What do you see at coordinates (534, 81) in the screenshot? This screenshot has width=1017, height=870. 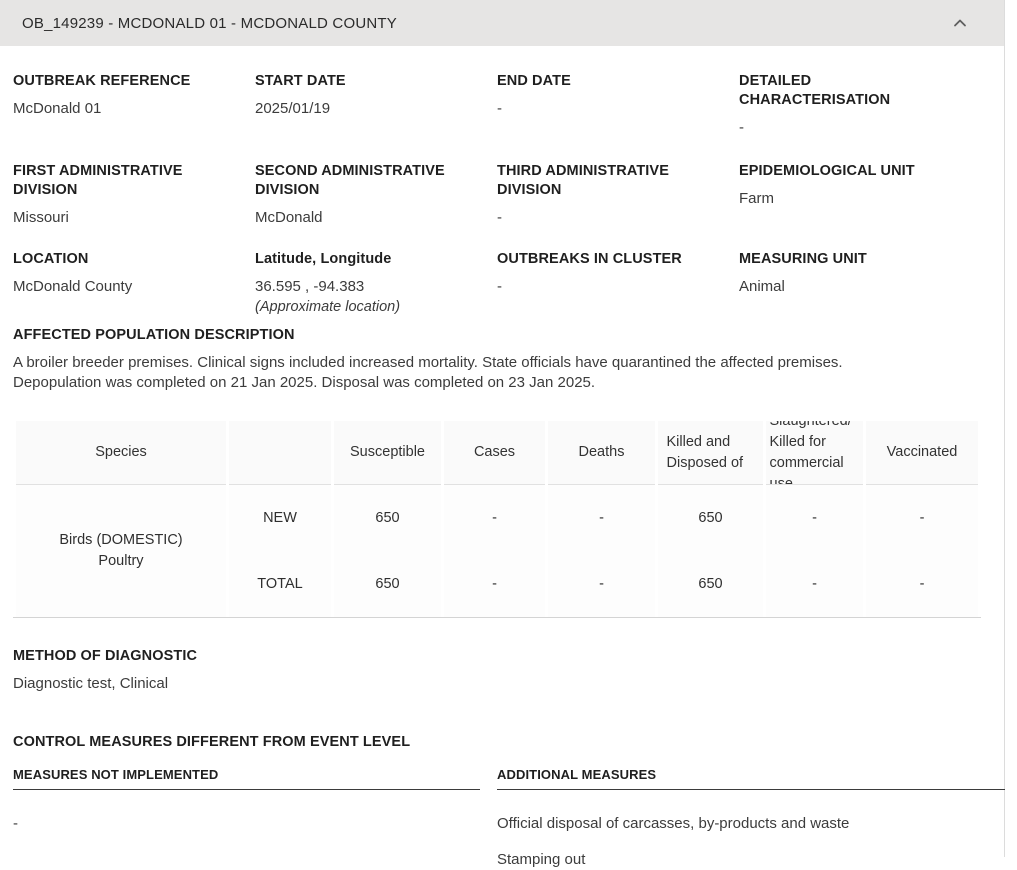 I see `field-label: END DATE` at bounding box center [534, 81].